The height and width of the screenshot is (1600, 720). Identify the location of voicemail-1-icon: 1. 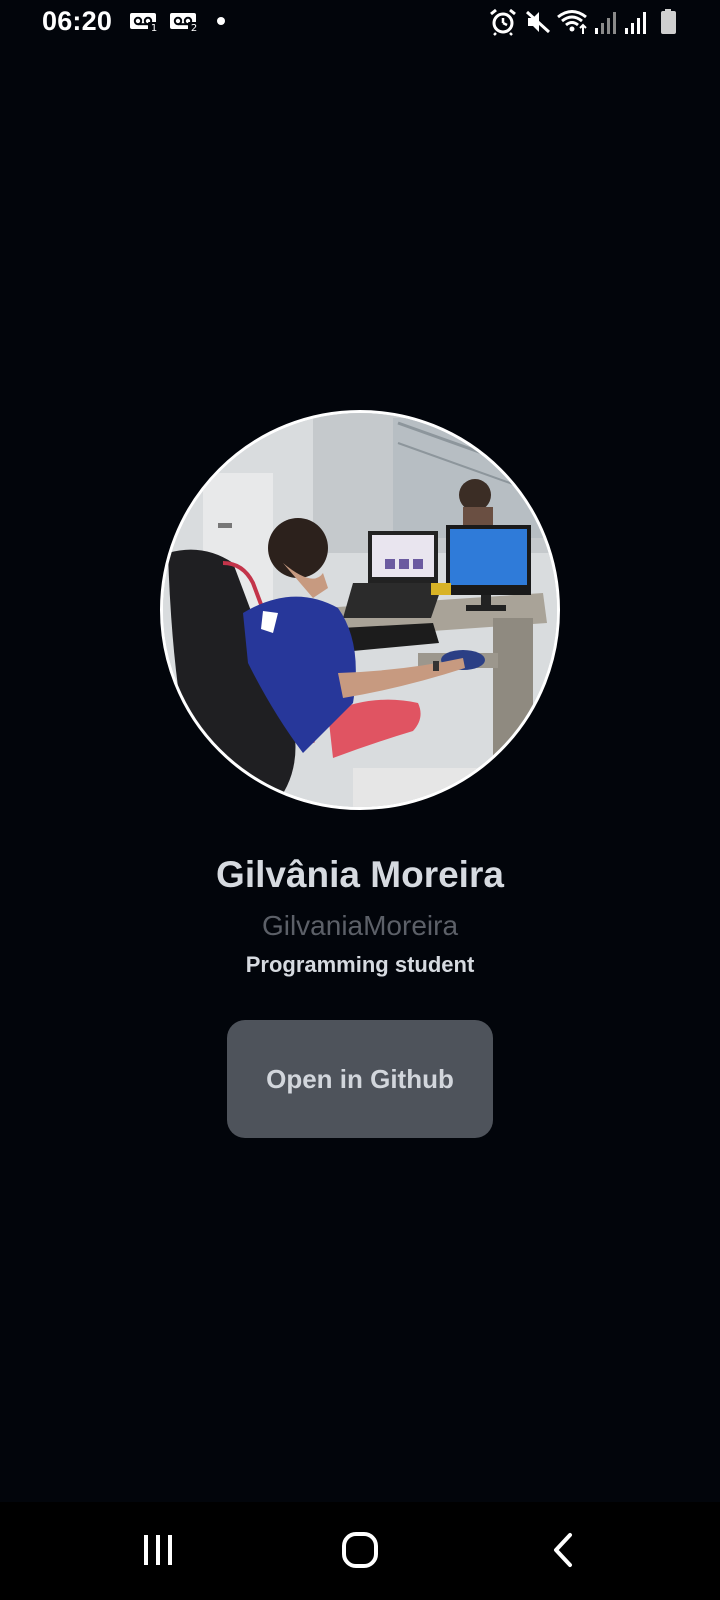
(145, 23).